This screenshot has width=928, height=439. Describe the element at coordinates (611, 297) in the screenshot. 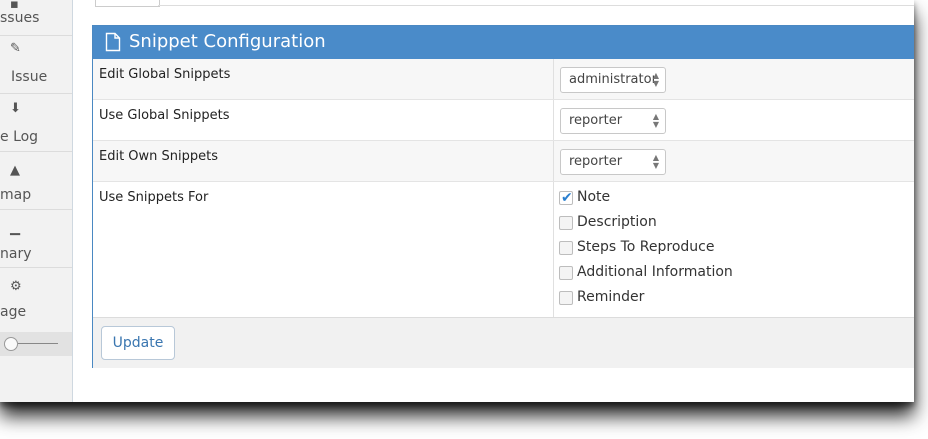

I see `checkbox-label: Reminder` at that location.